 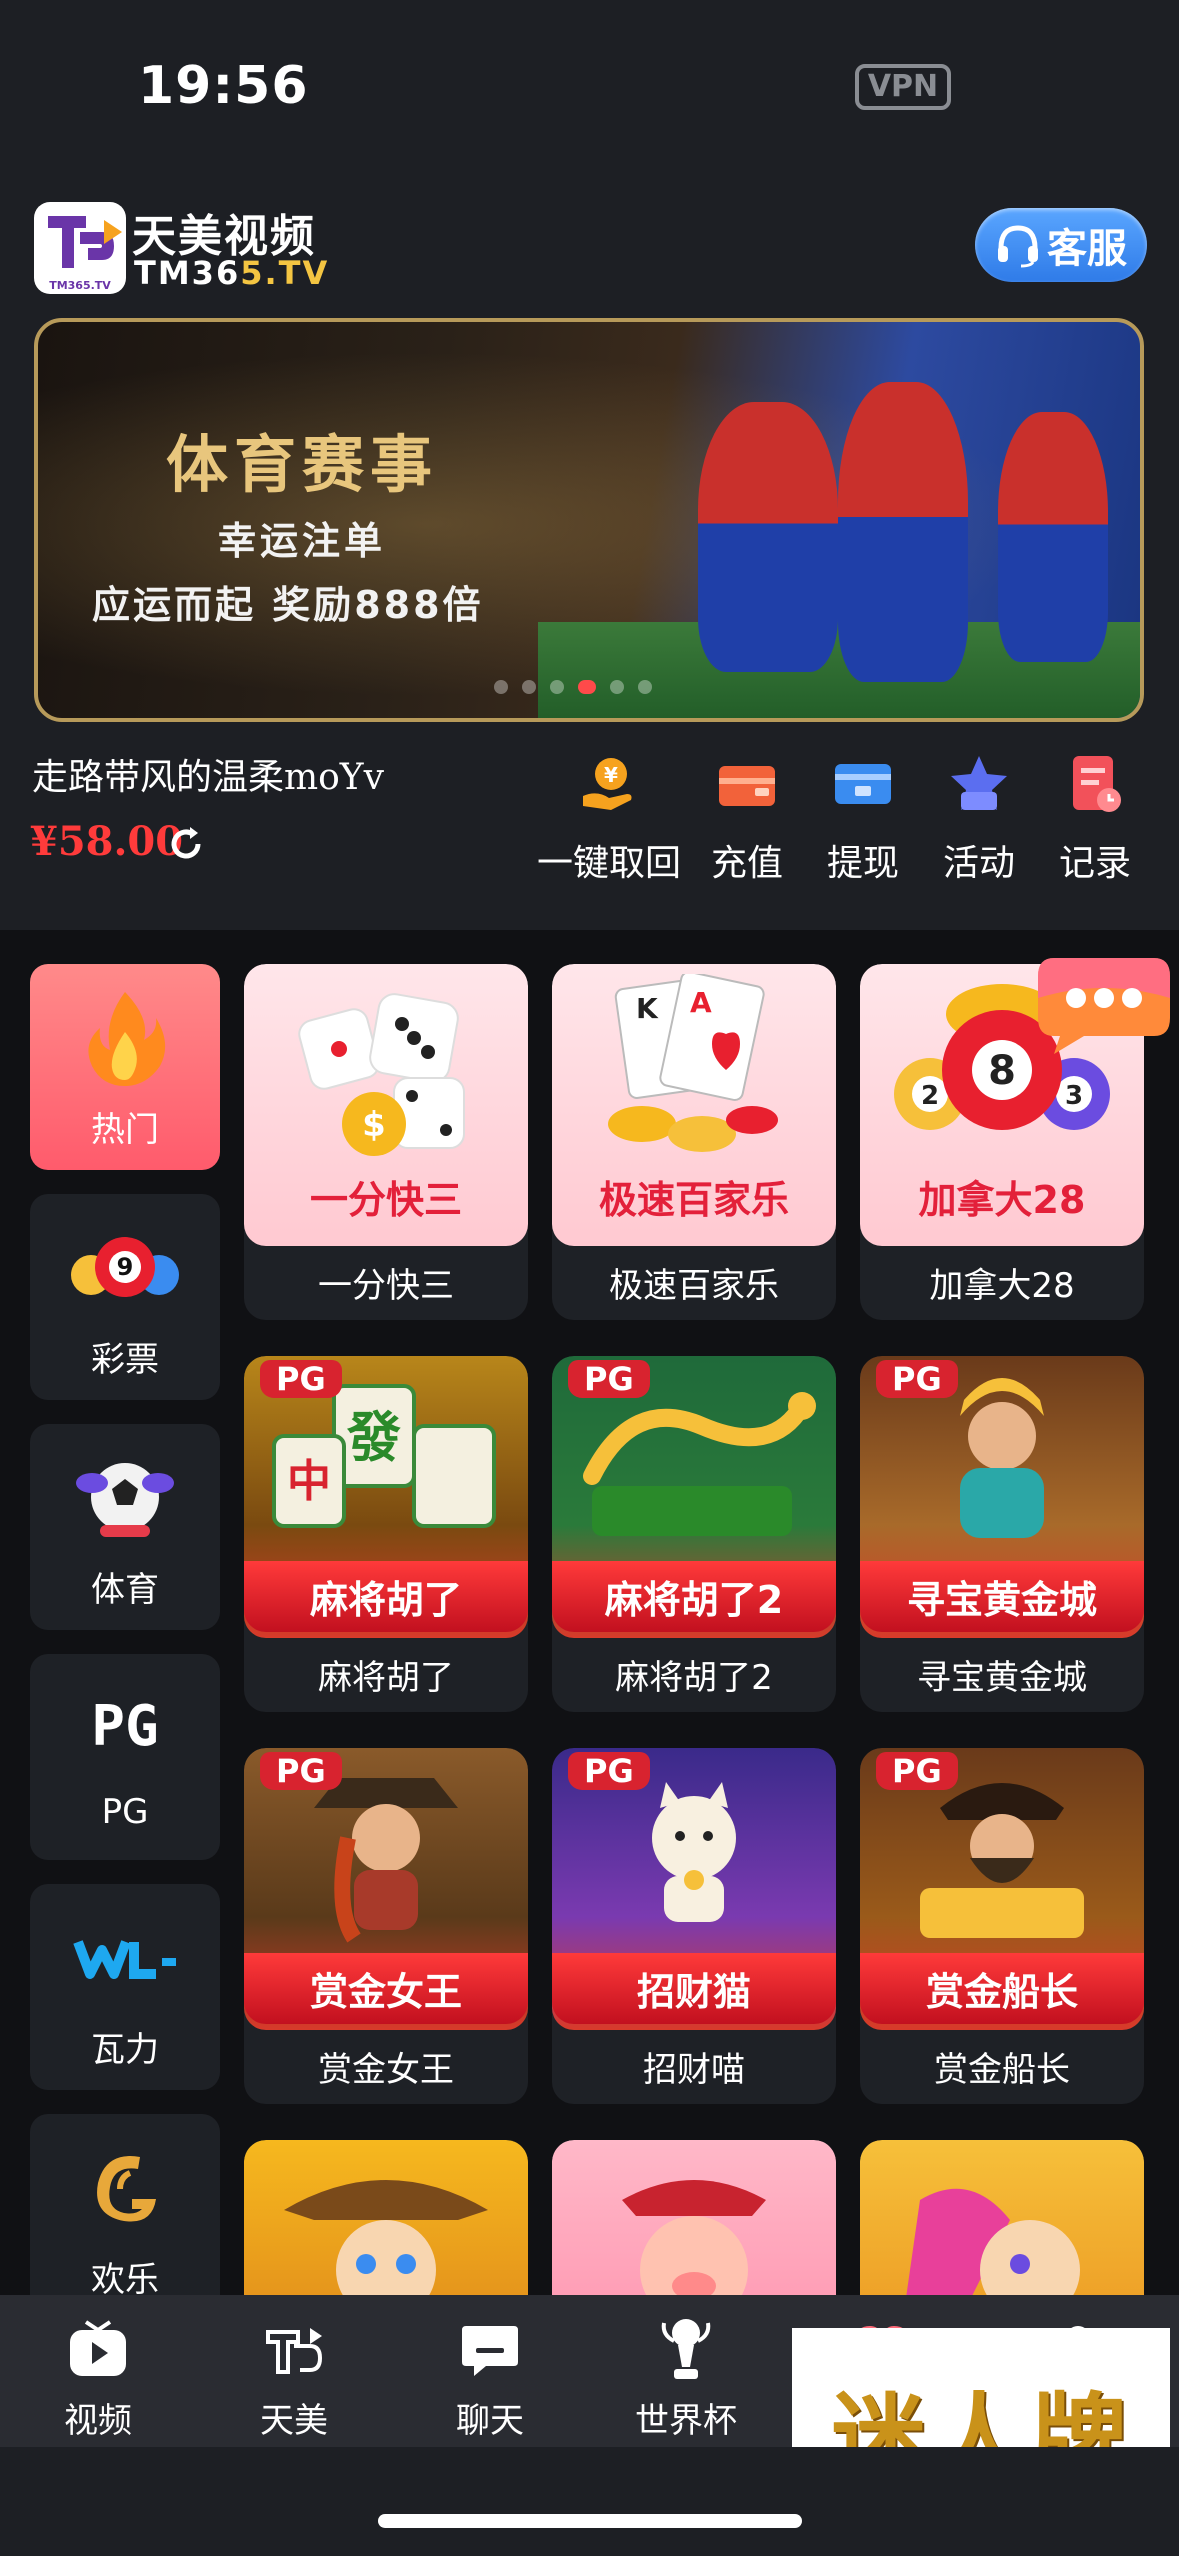 What do you see at coordinates (609, 819) in the screenshot?
I see `action-retrieve: ¥ 一键取回` at bounding box center [609, 819].